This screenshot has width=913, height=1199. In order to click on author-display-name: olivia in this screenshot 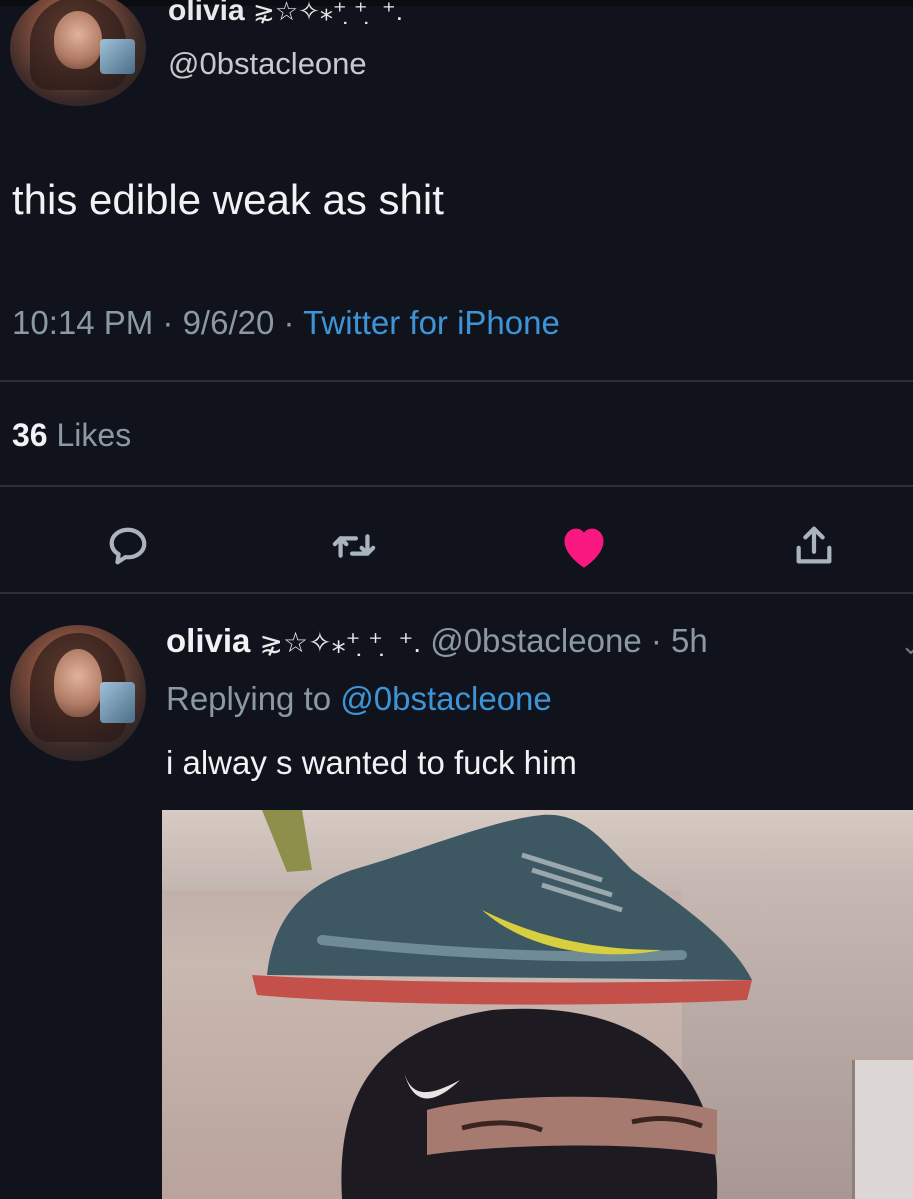, I will do `click(206, 13)`.